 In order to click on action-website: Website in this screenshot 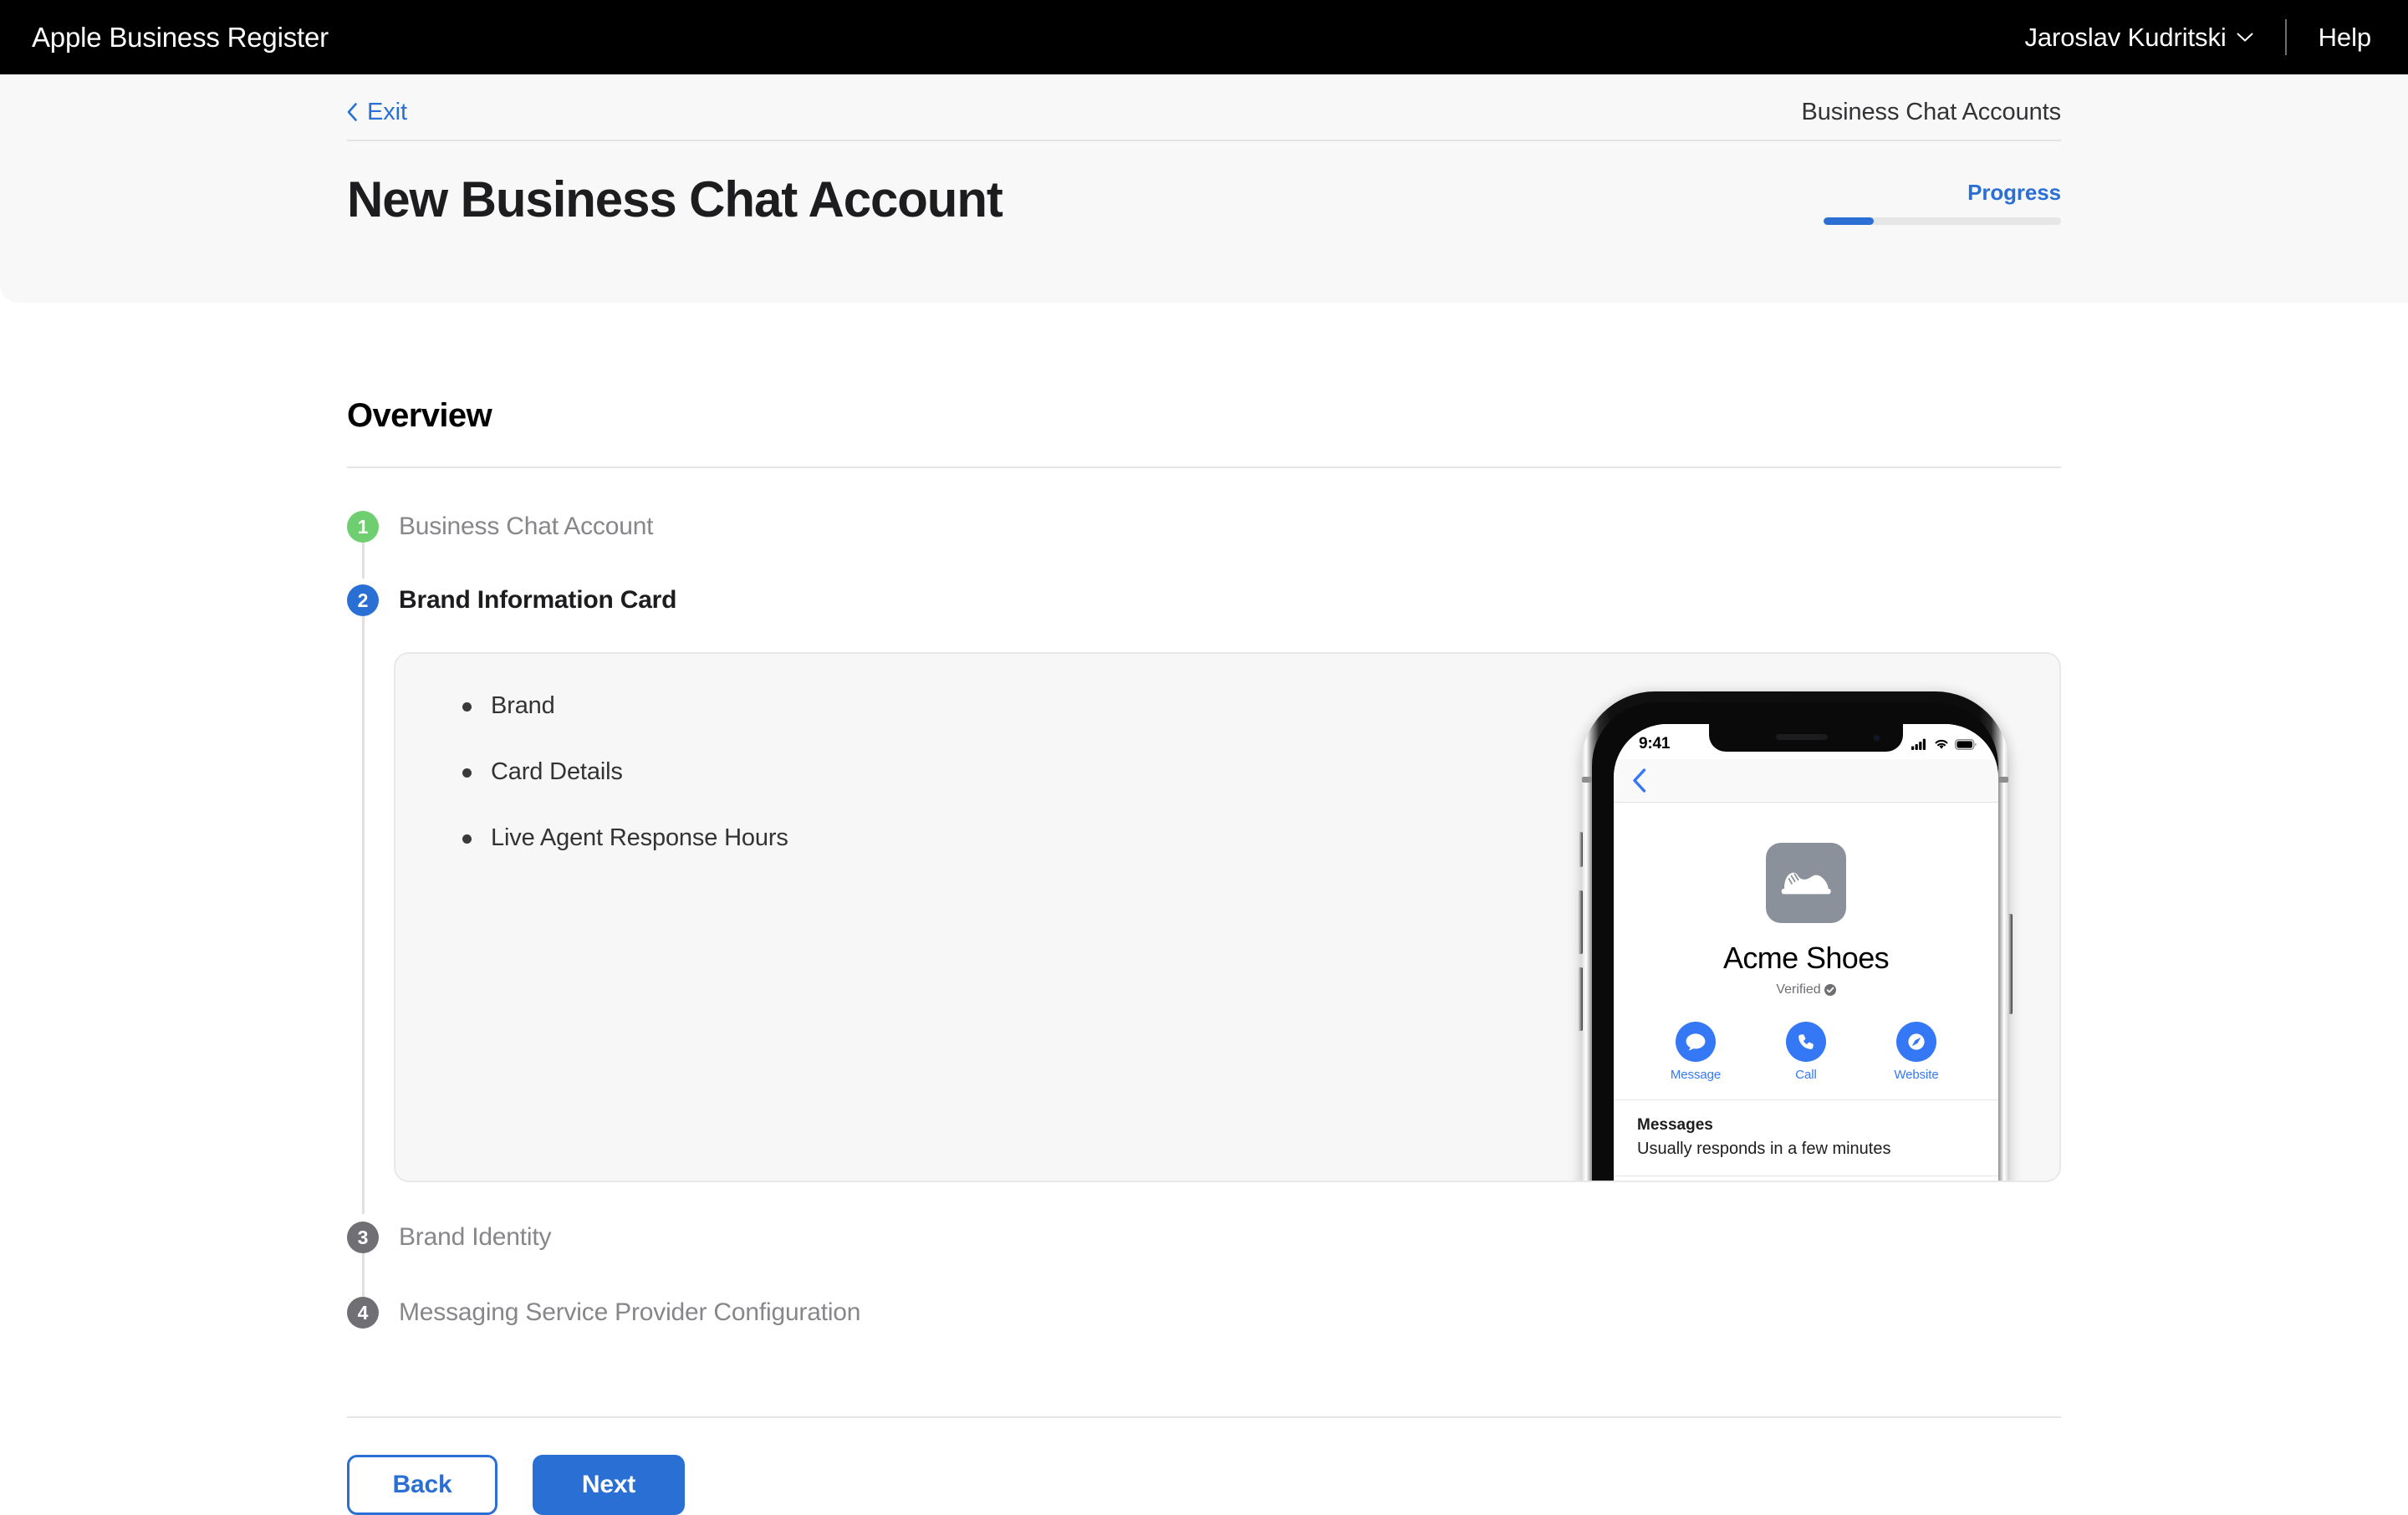, I will do `click(1916, 1051)`.